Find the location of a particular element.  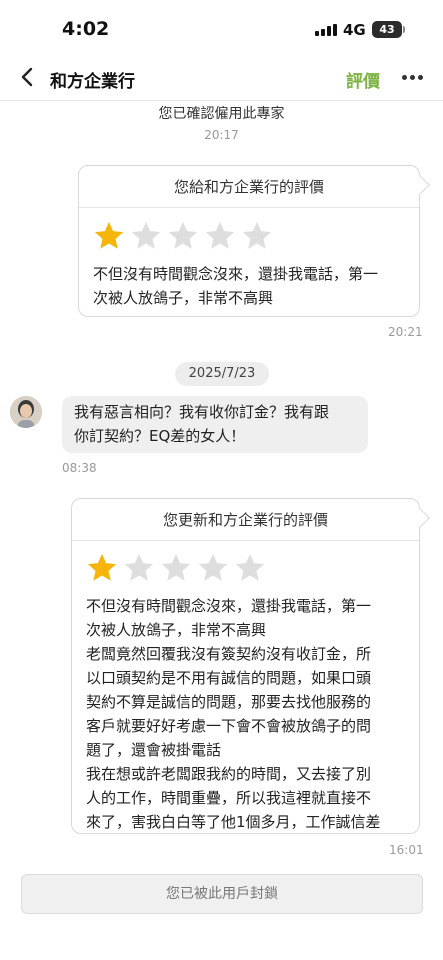

review-1-rating is located at coordinates (183, 236).